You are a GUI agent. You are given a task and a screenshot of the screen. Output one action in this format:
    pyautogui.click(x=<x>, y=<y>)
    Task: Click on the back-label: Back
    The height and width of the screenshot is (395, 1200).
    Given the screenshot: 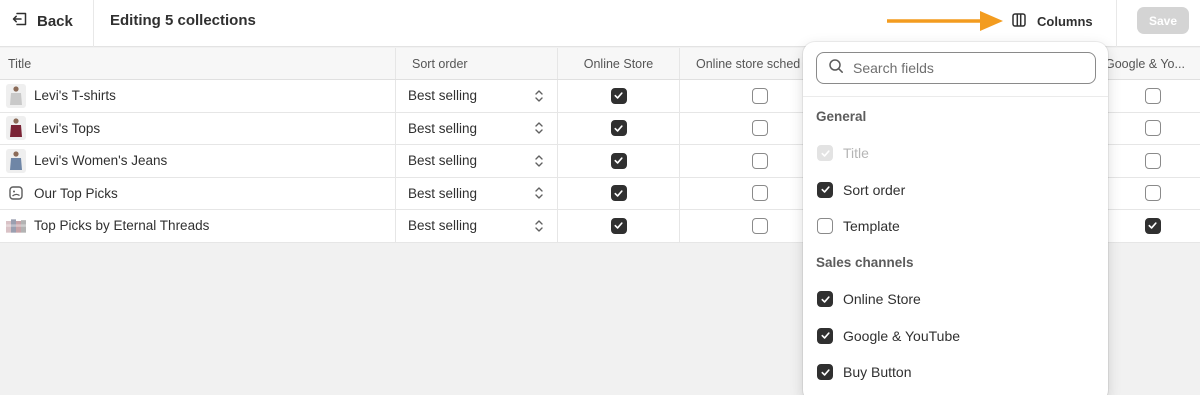 What is the action you would take?
    pyautogui.click(x=55, y=21)
    